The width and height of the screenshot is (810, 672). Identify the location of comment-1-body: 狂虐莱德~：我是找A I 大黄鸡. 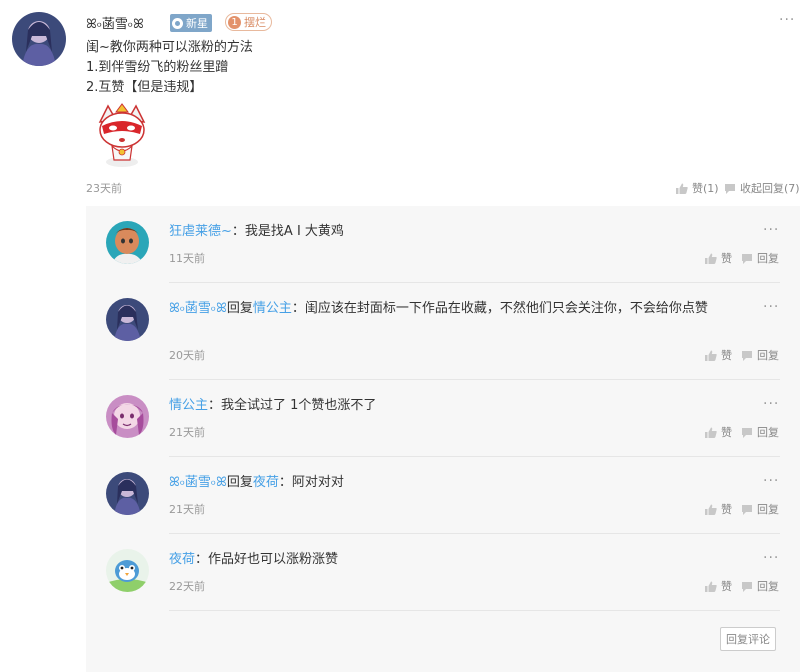
(256, 232).